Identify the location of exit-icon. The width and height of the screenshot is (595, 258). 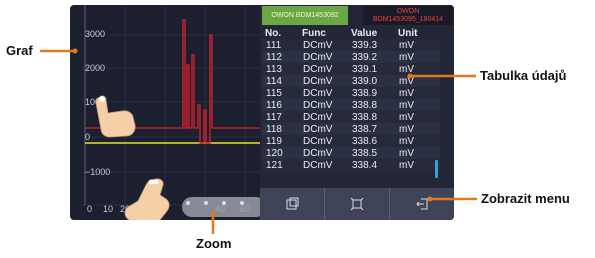
(422, 204).